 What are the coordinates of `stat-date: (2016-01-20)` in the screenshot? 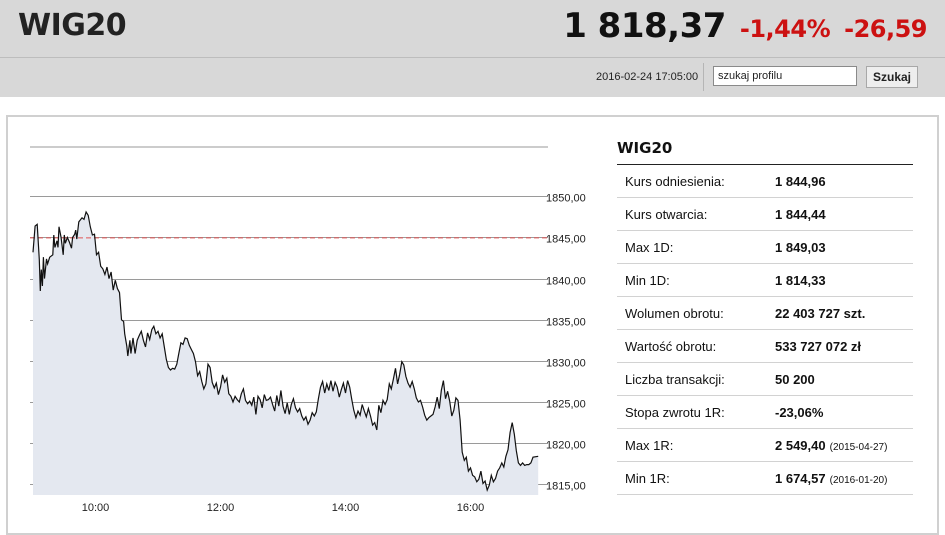 It's located at (858, 480).